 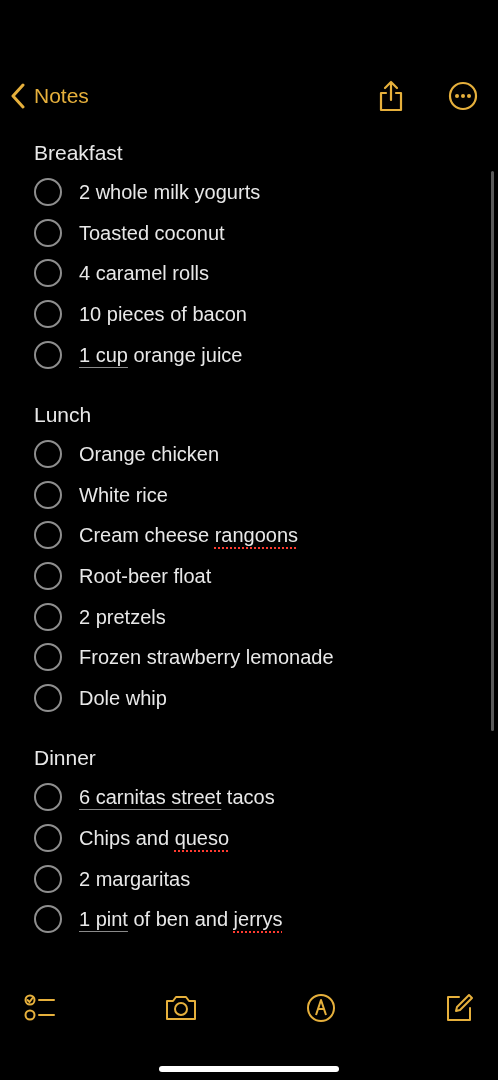 What do you see at coordinates (63, 414) in the screenshot?
I see `section-heading: Lunch` at bounding box center [63, 414].